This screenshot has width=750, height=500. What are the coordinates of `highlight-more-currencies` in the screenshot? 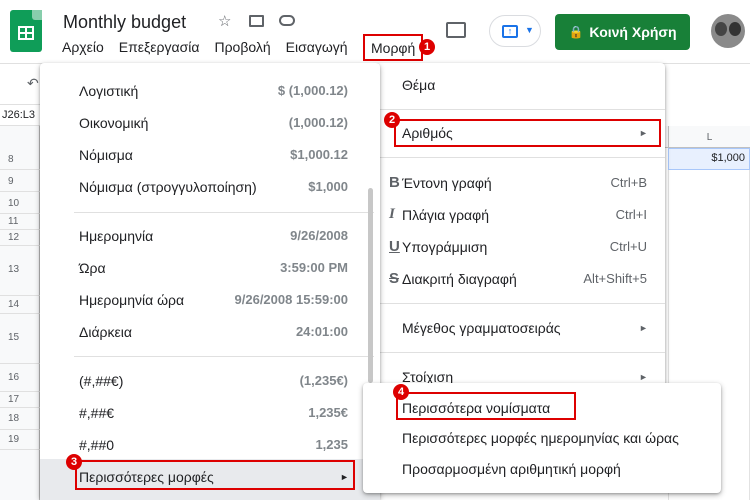 It's located at (486, 406).